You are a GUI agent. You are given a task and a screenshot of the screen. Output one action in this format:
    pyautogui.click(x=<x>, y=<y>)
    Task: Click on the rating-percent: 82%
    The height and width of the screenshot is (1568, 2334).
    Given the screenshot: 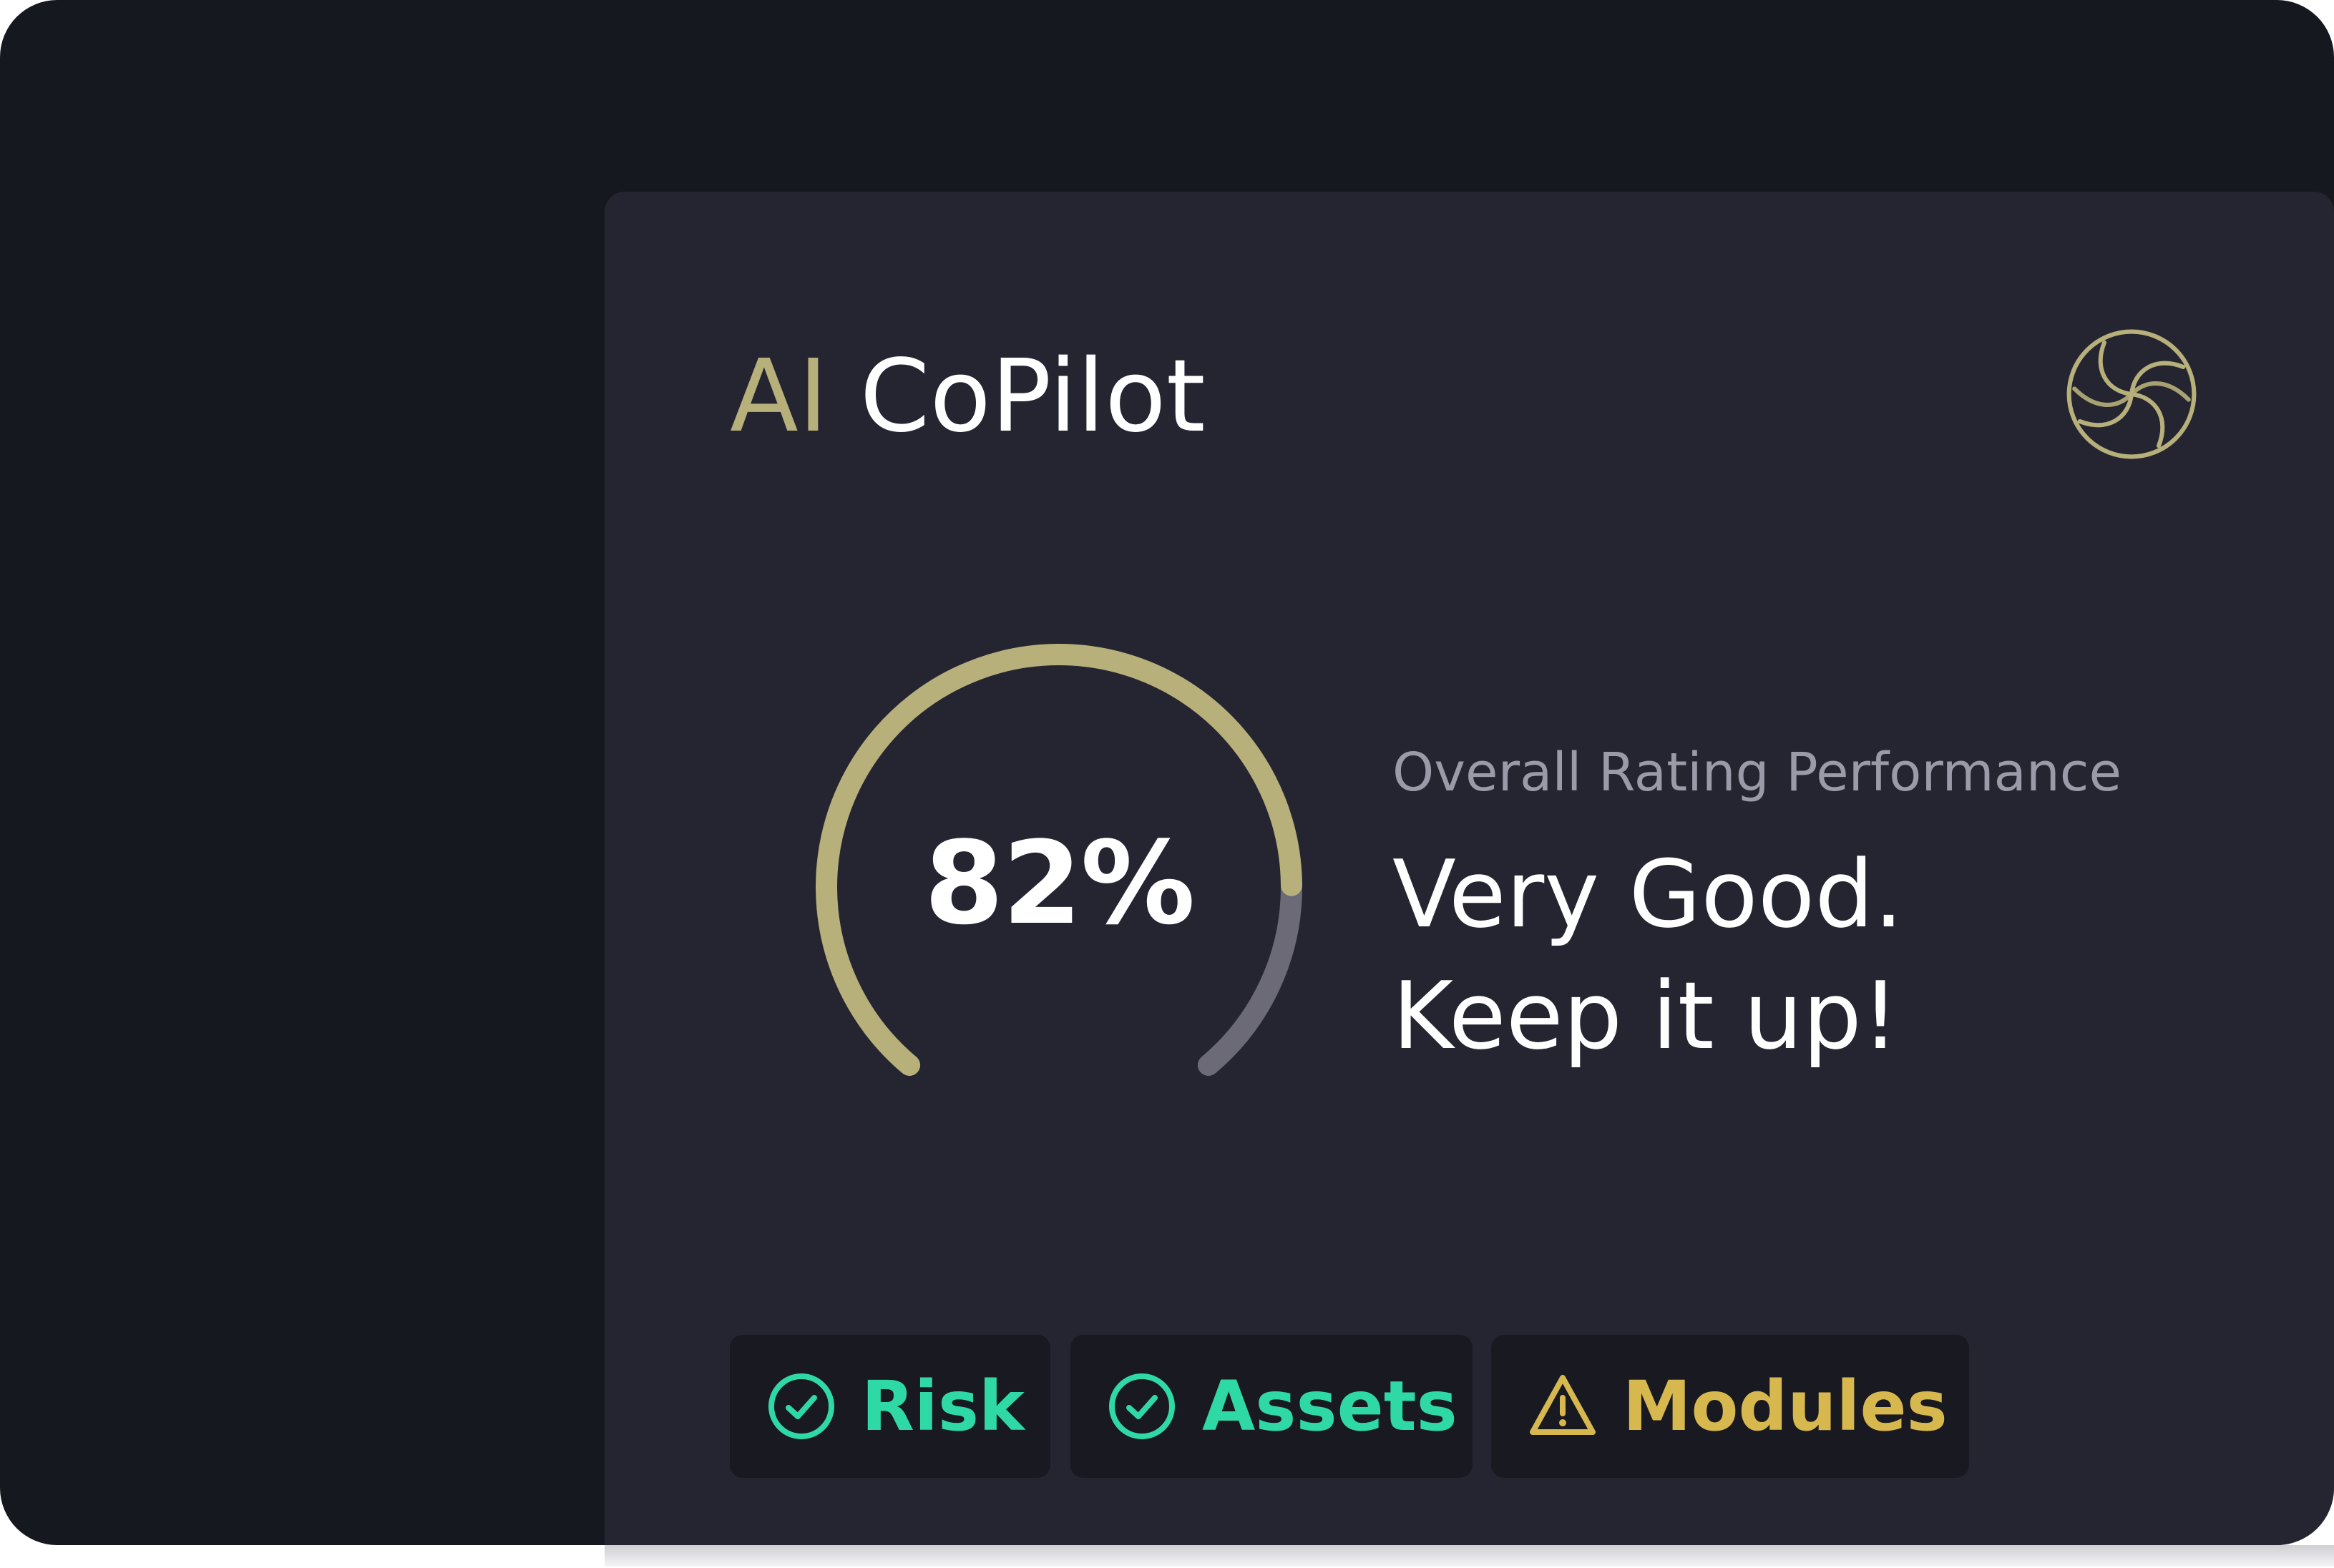 What is the action you would take?
    pyautogui.click(x=1060, y=883)
    